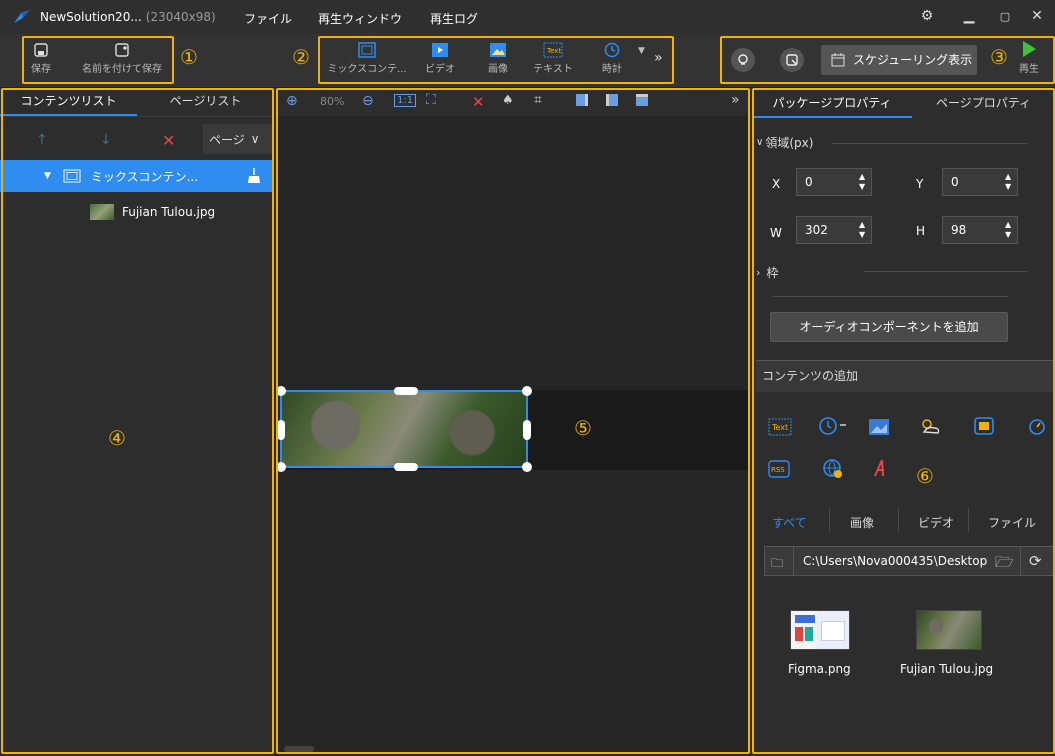 This screenshot has height=756, width=1055. What do you see at coordinates (834, 182) in the screenshot?
I see `x-field: 0 ▲ ▼` at bounding box center [834, 182].